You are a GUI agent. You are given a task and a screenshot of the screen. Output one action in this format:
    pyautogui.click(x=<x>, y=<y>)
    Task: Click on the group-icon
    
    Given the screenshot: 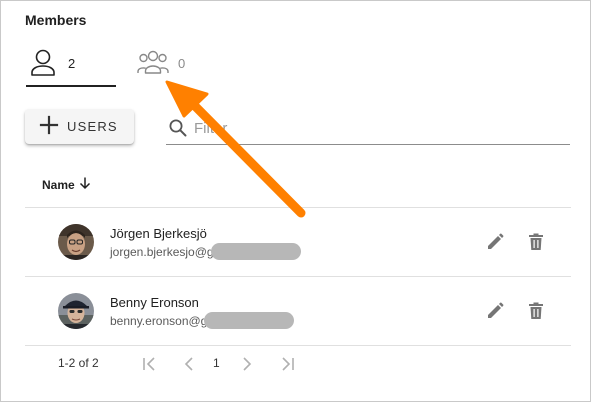 What is the action you would take?
    pyautogui.click(x=153, y=62)
    